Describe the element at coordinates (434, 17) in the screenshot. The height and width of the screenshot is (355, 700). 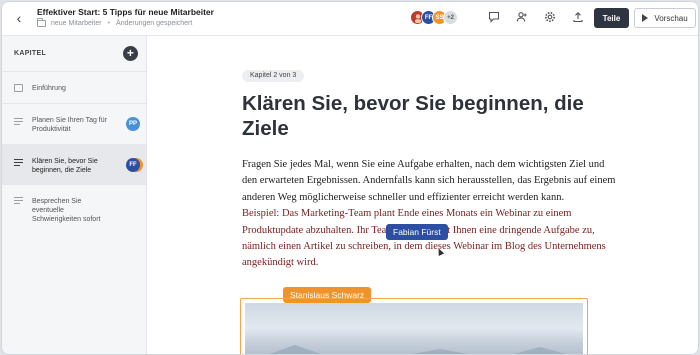
I see `collaborator-avatars: FF SS +2` at that location.